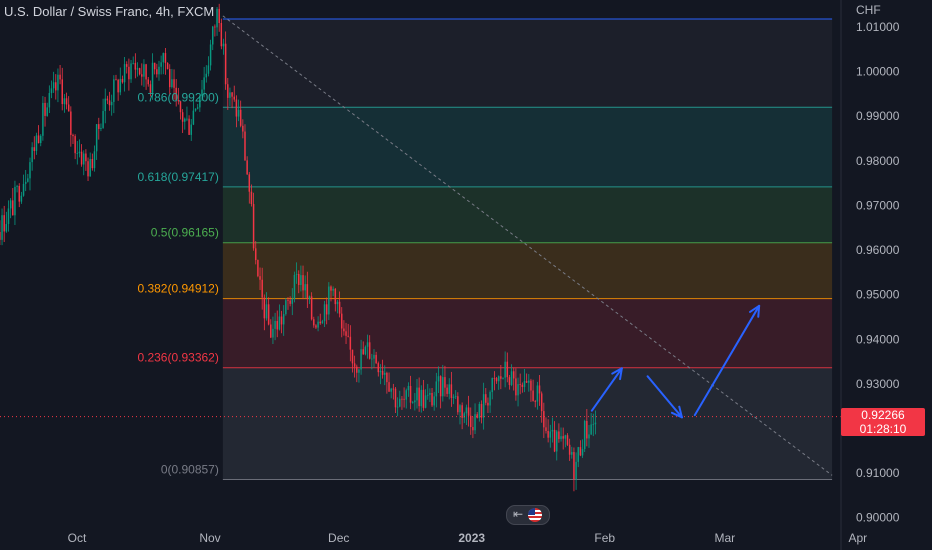  Describe the element at coordinates (77, 538) in the screenshot. I see `x-tick-label: Oct` at that location.